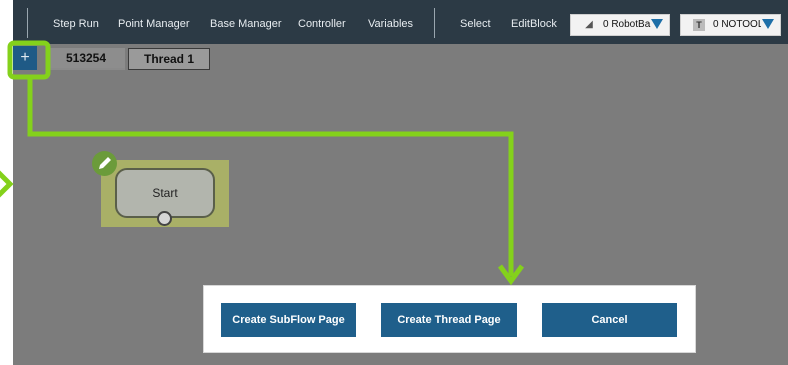 The width and height of the screenshot is (788, 365). I want to click on create-thread-page-button: Create Thread Page, so click(449, 320).